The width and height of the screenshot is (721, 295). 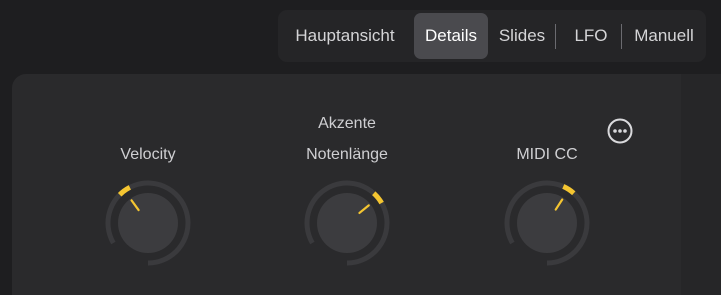 I want to click on knob-label-velocity: Velocity, so click(x=148, y=154).